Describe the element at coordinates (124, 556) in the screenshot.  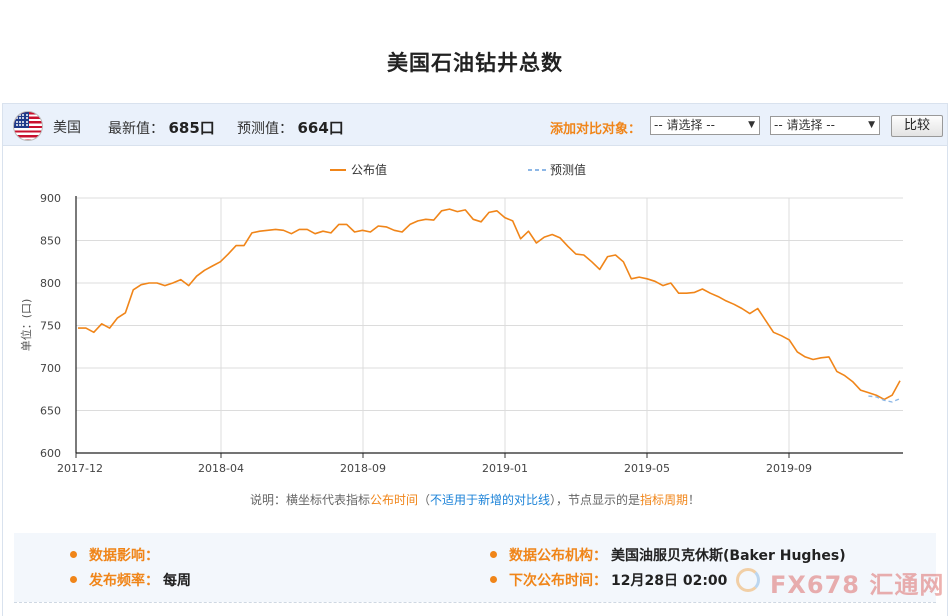
I see `impact-label: 数据影响：` at that location.